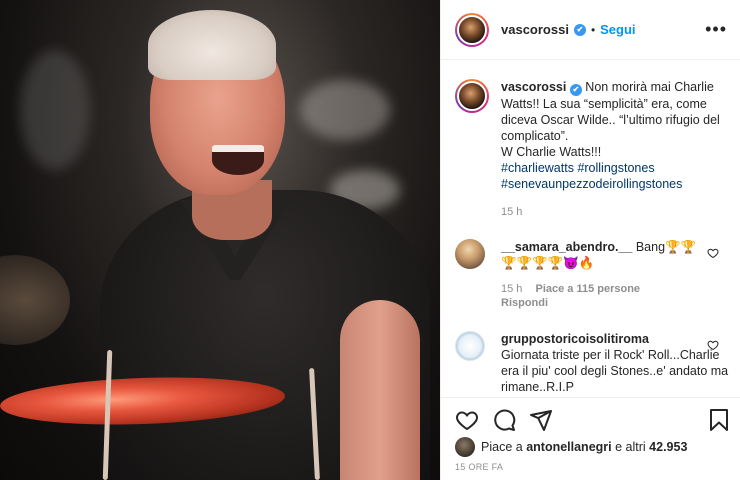  I want to click on post-header: vascorossi ✔ • Segui •••, so click(590, 30).